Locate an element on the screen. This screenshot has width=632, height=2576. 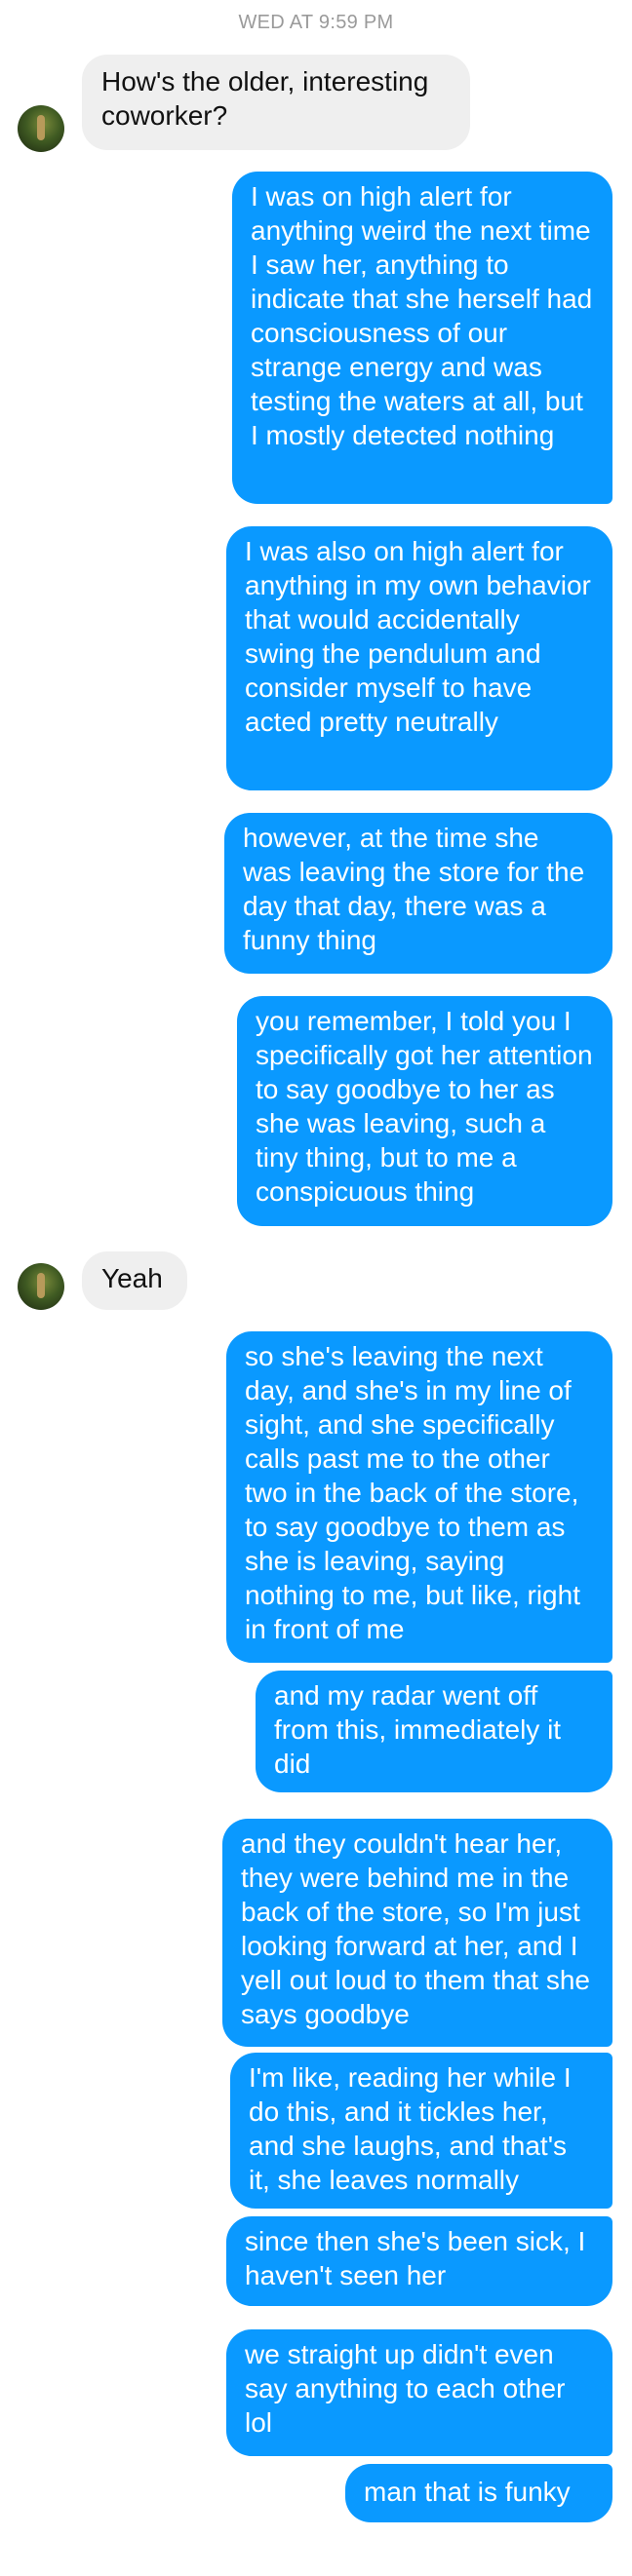
message-bubble-incoming: Yeah is located at coordinates (134, 1280).